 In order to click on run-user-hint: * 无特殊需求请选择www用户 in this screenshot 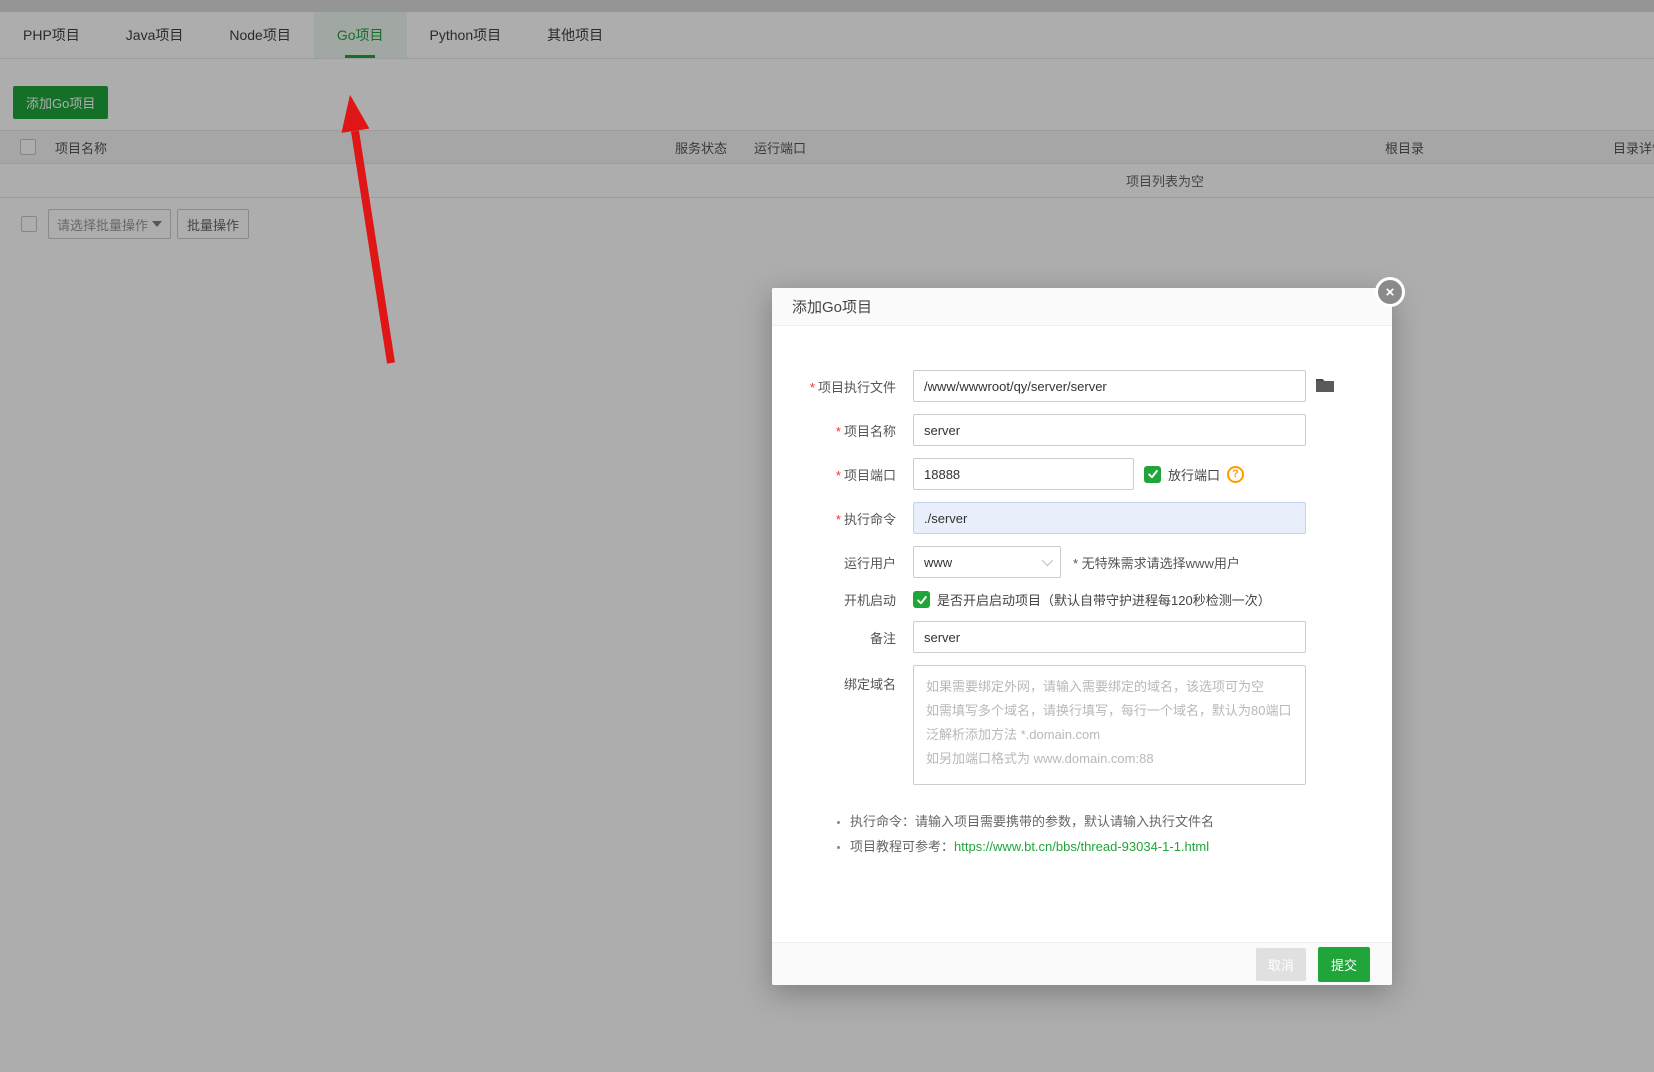, I will do `click(1156, 563)`.